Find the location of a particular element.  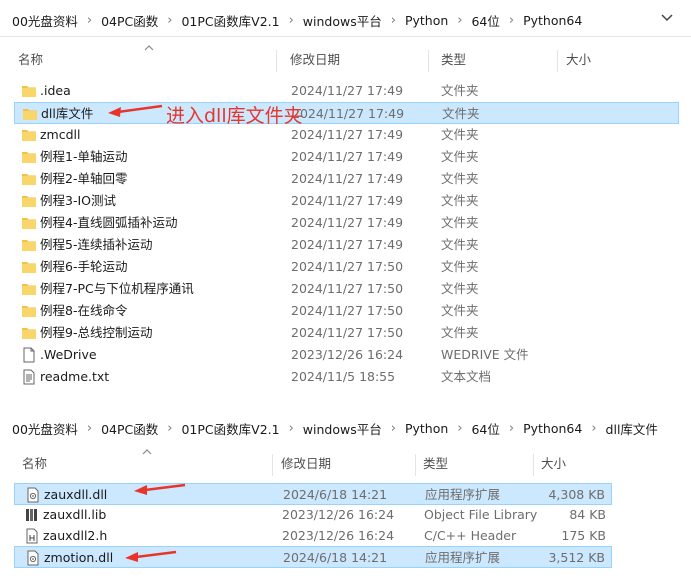

chevron-down-icon is located at coordinates (667, 17).